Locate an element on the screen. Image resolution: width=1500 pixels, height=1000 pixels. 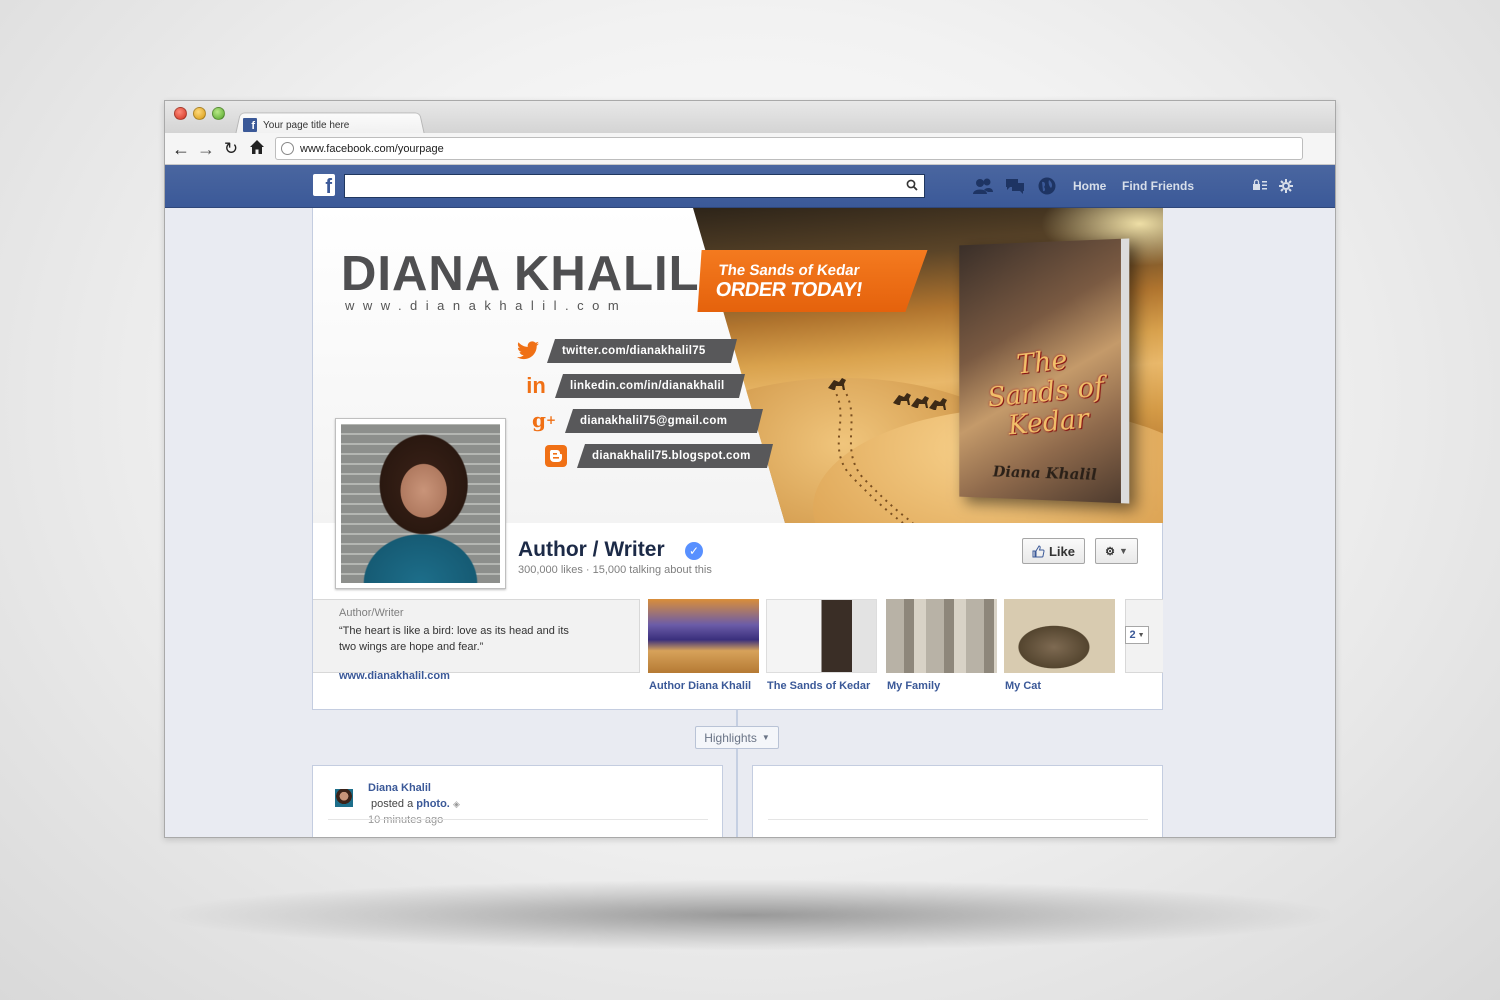
profile-picture is located at coordinates (420, 503).